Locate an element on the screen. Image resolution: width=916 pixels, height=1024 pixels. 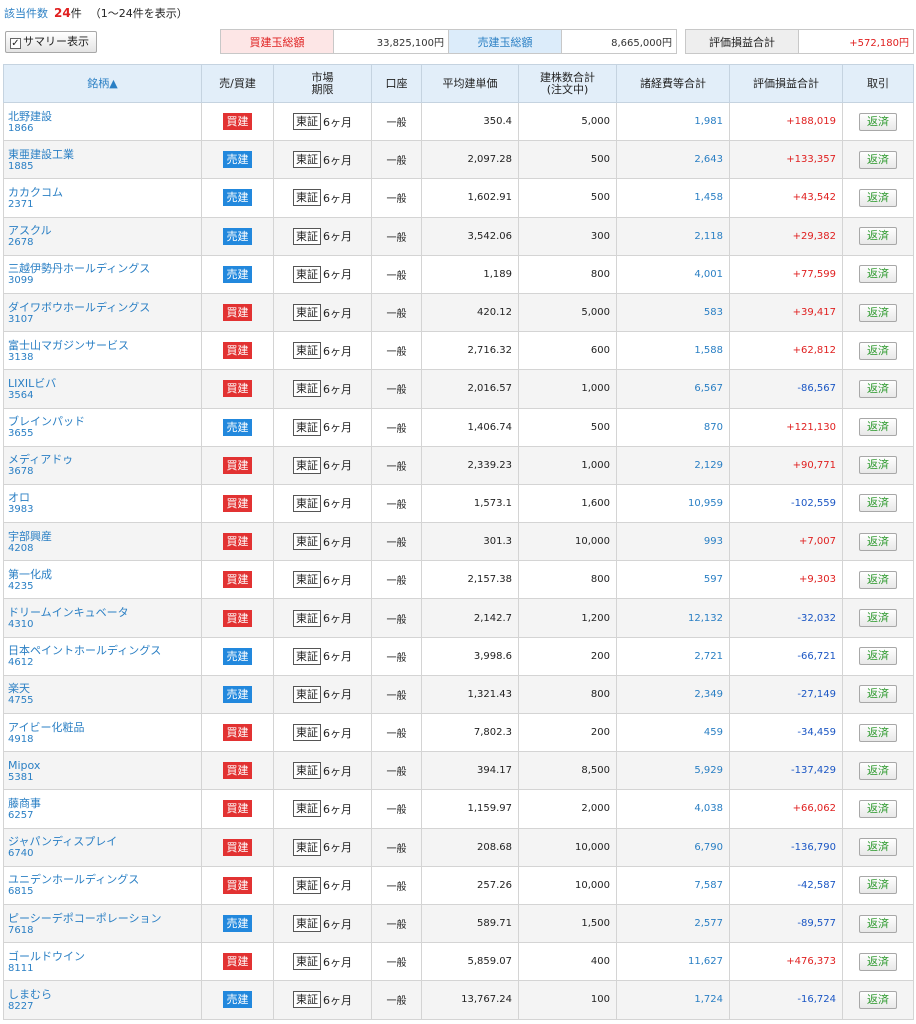
cell-stock: LIXILビバ 3564 is located at coordinates (102, 389).